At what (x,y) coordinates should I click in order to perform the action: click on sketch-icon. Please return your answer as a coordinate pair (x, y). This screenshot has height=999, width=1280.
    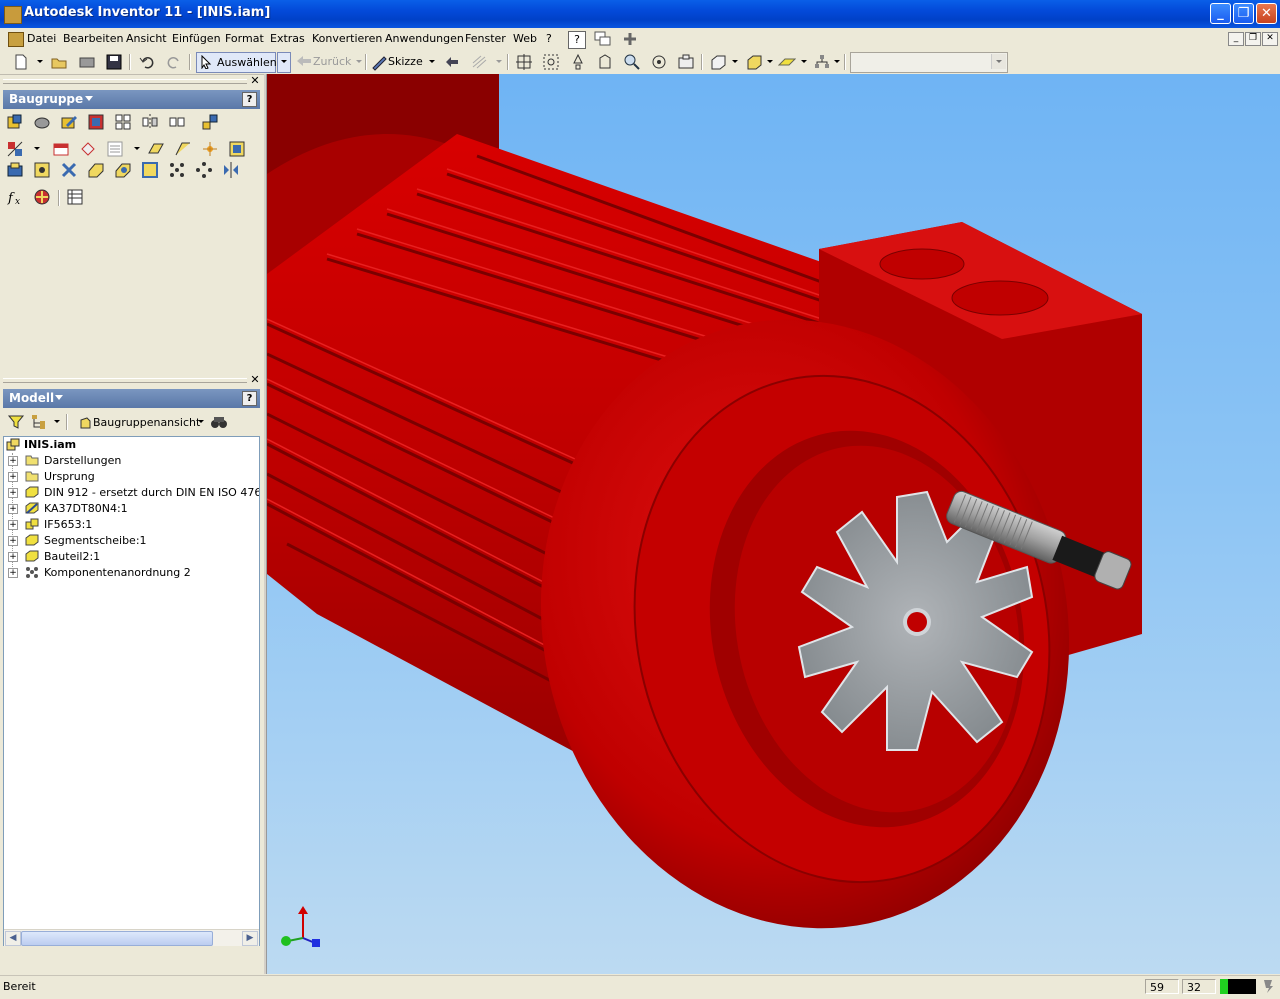
    Looking at the image, I should click on (379, 62).